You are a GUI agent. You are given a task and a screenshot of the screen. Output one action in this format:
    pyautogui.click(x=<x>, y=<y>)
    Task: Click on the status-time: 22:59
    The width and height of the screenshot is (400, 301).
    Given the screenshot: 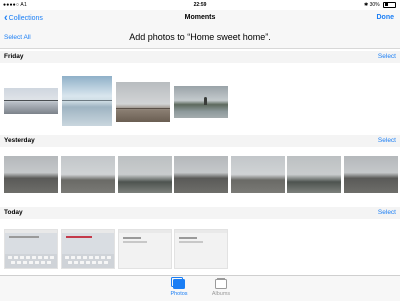 What is the action you would take?
    pyautogui.click(x=200, y=5)
    